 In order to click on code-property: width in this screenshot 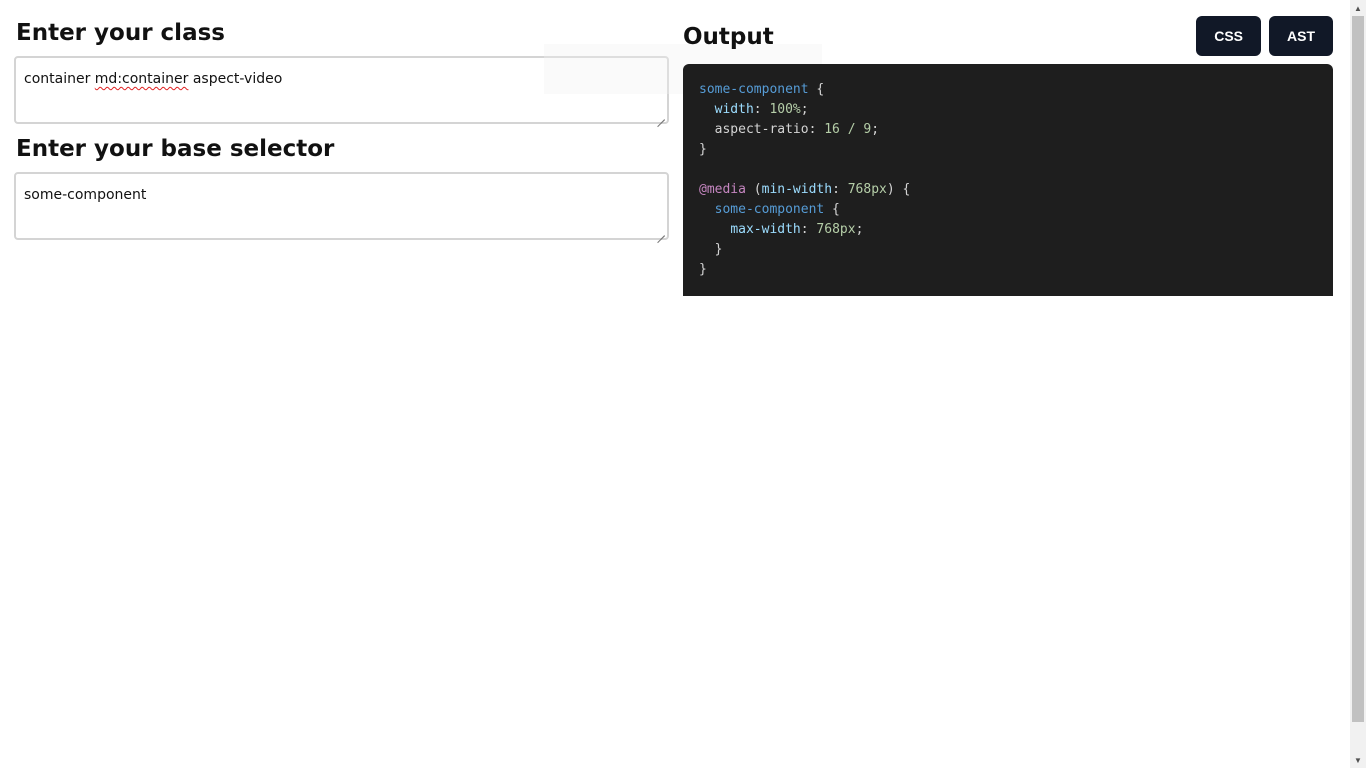, I will do `click(734, 109)`.